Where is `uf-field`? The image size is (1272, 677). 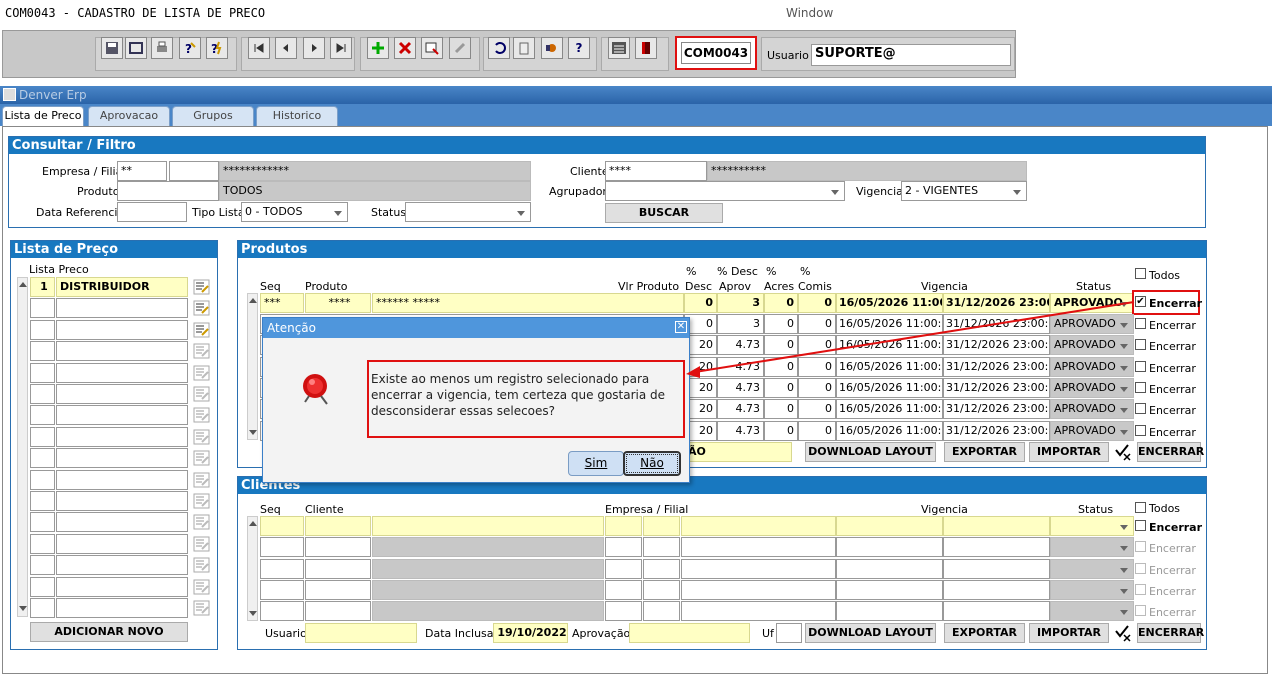 uf-field is located at coordinates (789, 633).